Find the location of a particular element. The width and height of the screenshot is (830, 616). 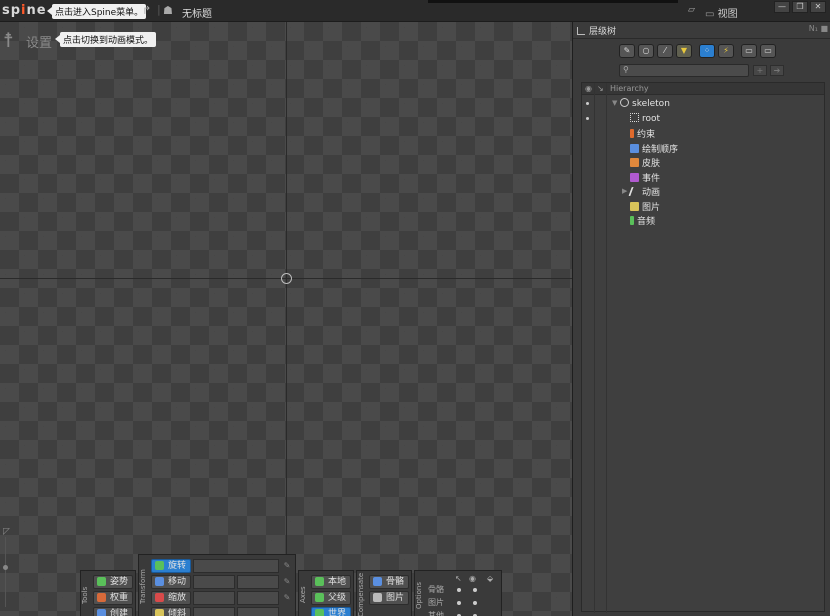

draw-order-icon is located at coordinates (634, 148).